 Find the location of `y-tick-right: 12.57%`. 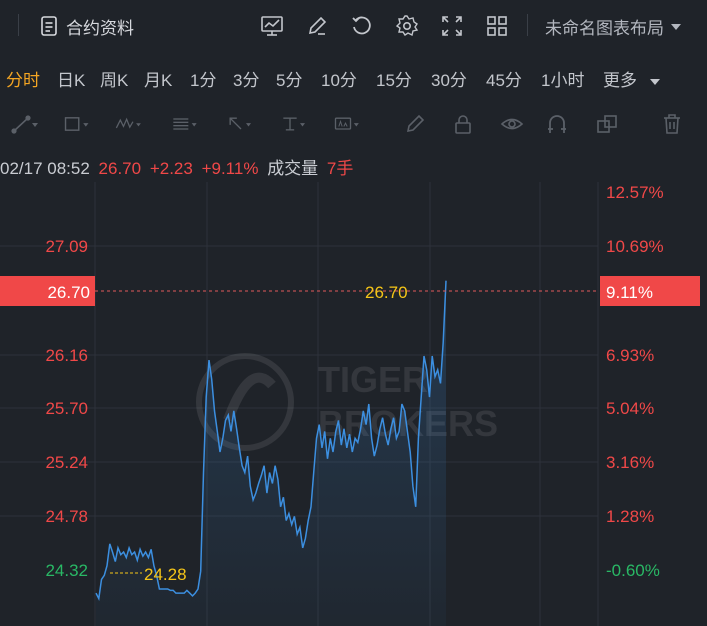

y-tick-right: 12.57% is located at coordinates (635, 192).